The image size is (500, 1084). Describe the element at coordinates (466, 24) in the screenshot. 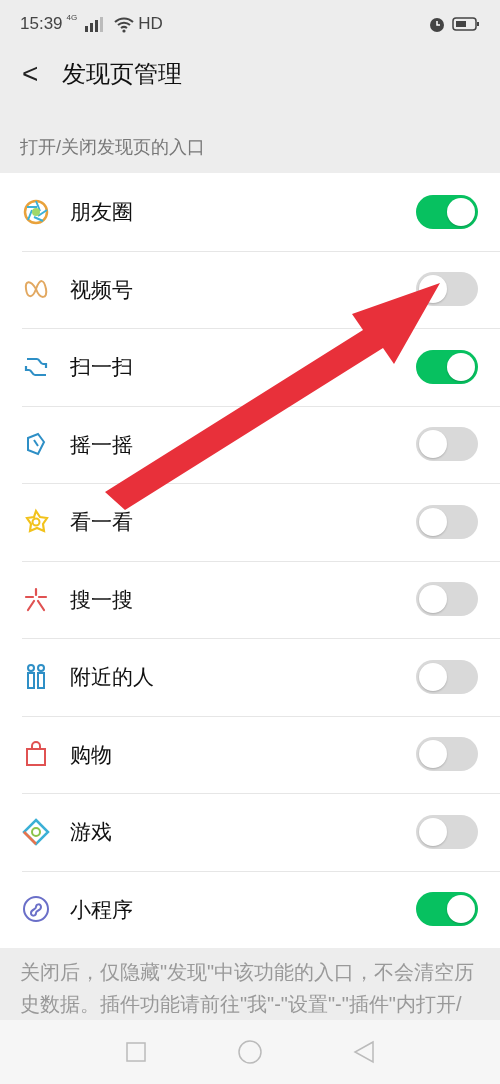

I see `battery-icon` at that location.